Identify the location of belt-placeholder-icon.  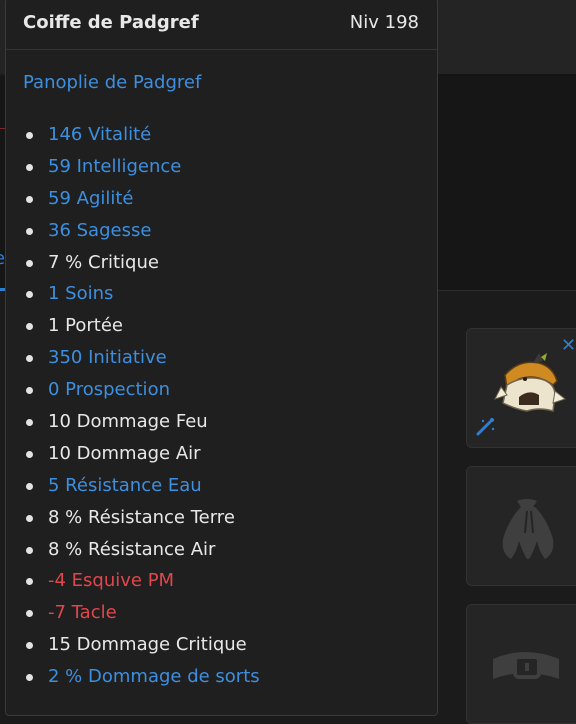
(526, 665).